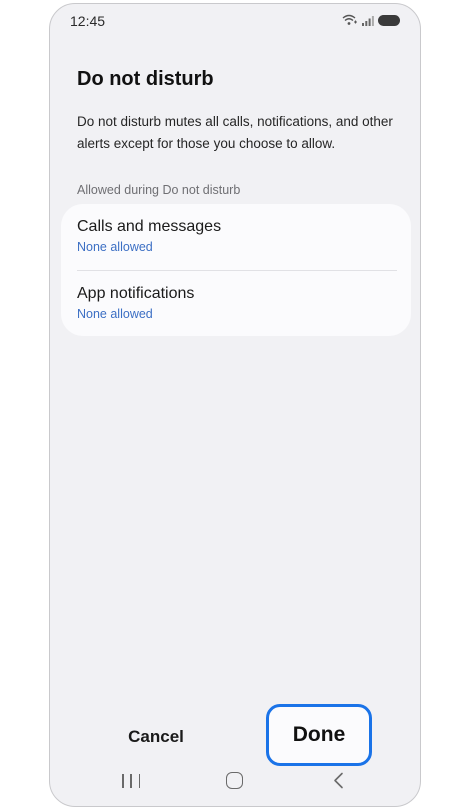  I want to click on app-notifications-option: App notifications None allowed, so click(236, 303).